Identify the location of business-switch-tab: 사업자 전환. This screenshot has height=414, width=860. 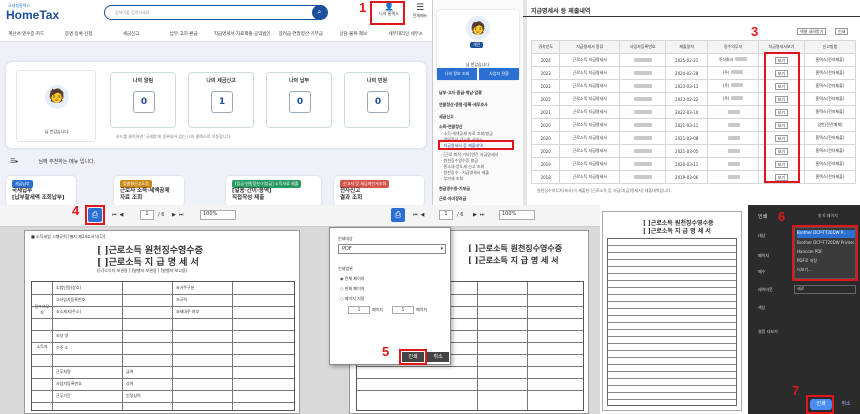
(499, 74).